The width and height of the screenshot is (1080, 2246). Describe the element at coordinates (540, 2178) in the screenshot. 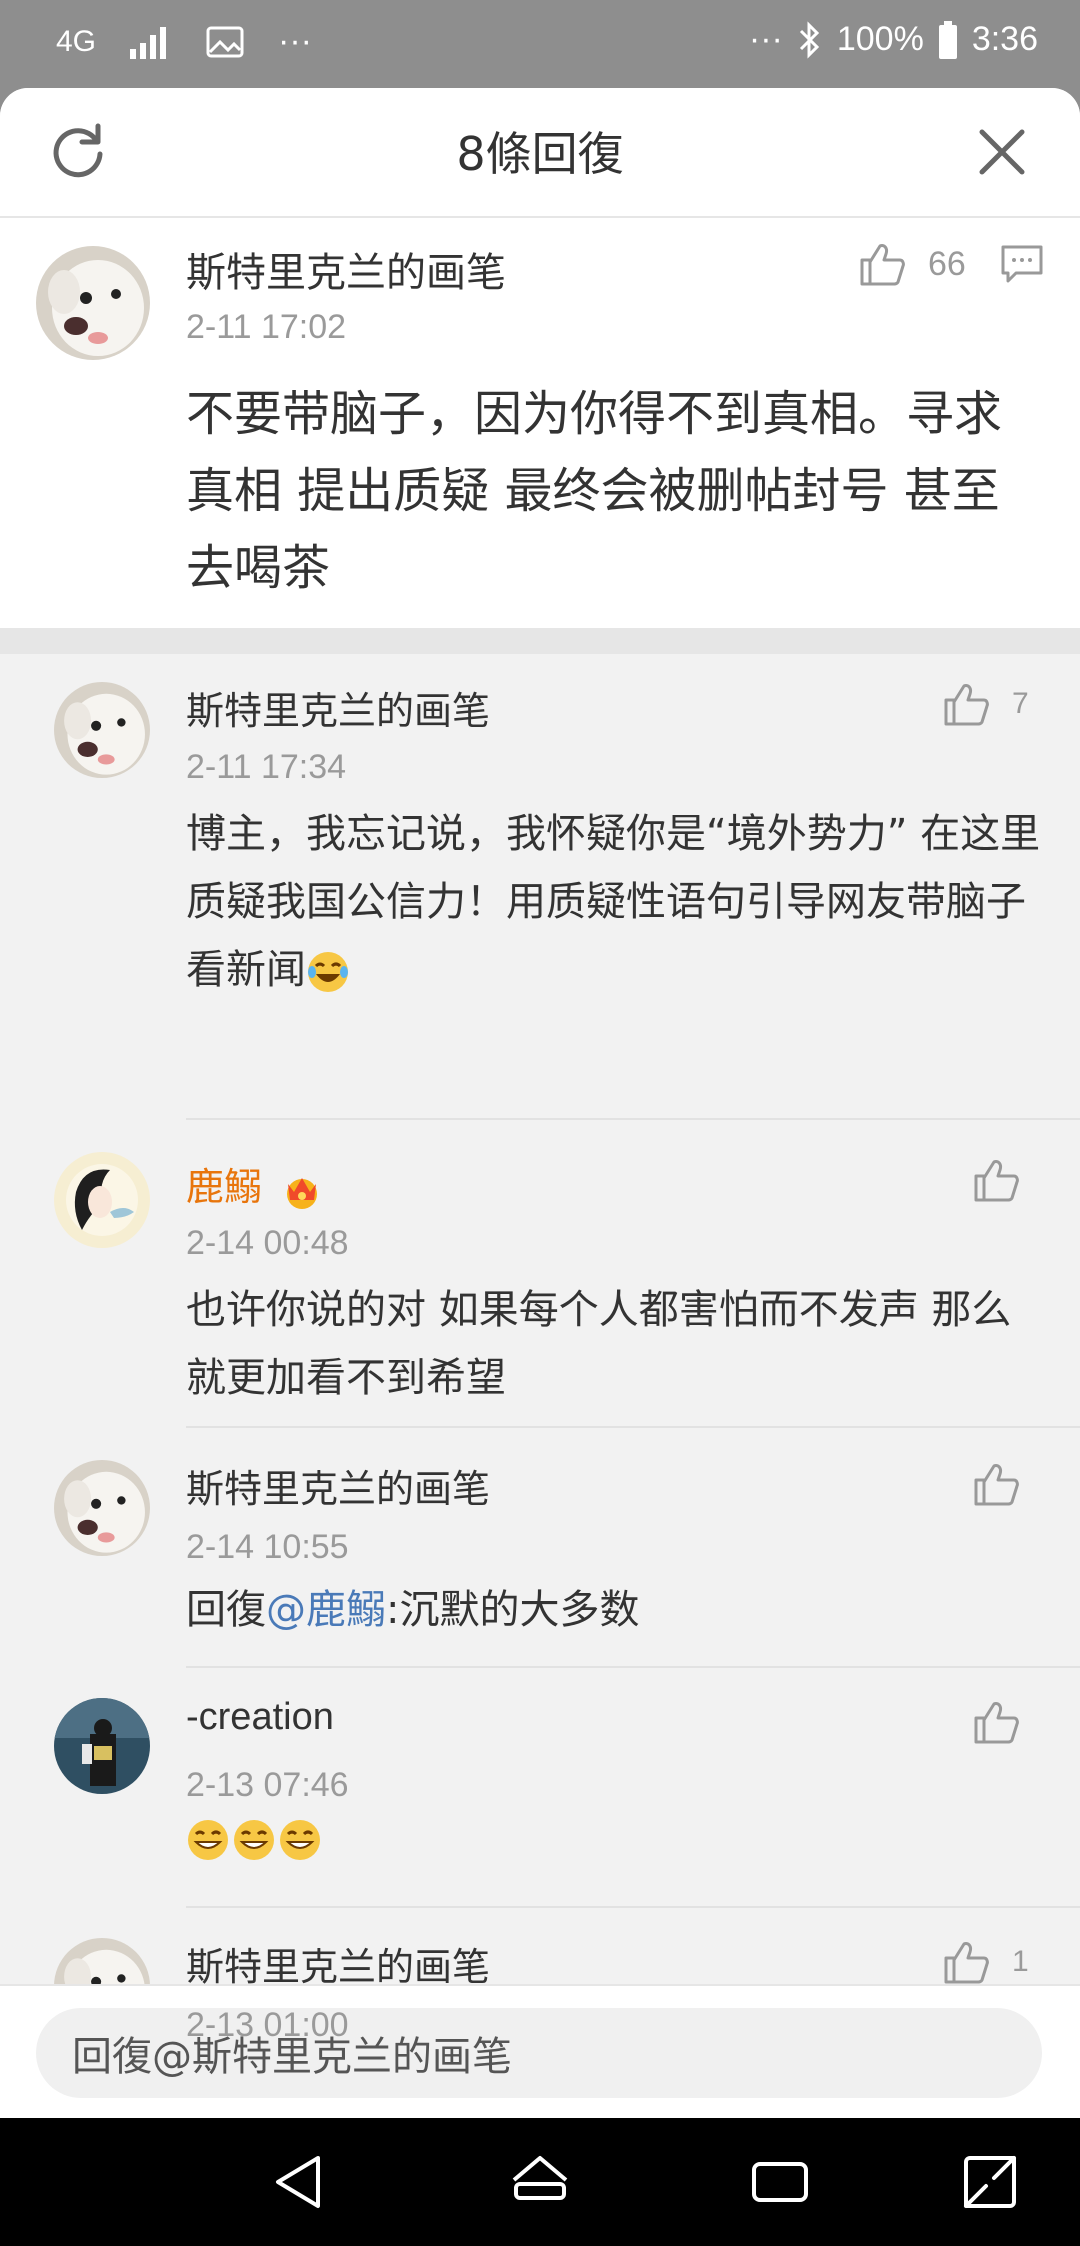

I see `home-icon` at that location.